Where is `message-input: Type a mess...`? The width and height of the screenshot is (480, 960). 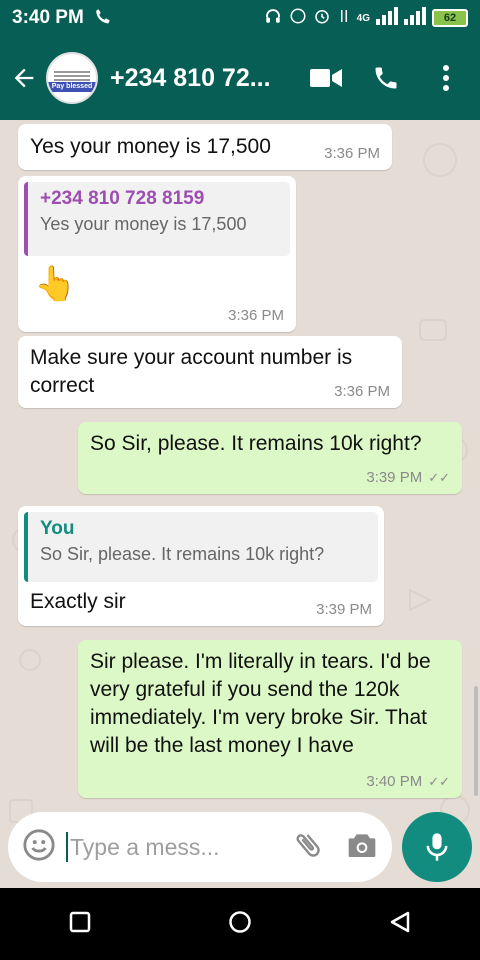 message-input: Type a mess... is located at coordinates (200, 847).